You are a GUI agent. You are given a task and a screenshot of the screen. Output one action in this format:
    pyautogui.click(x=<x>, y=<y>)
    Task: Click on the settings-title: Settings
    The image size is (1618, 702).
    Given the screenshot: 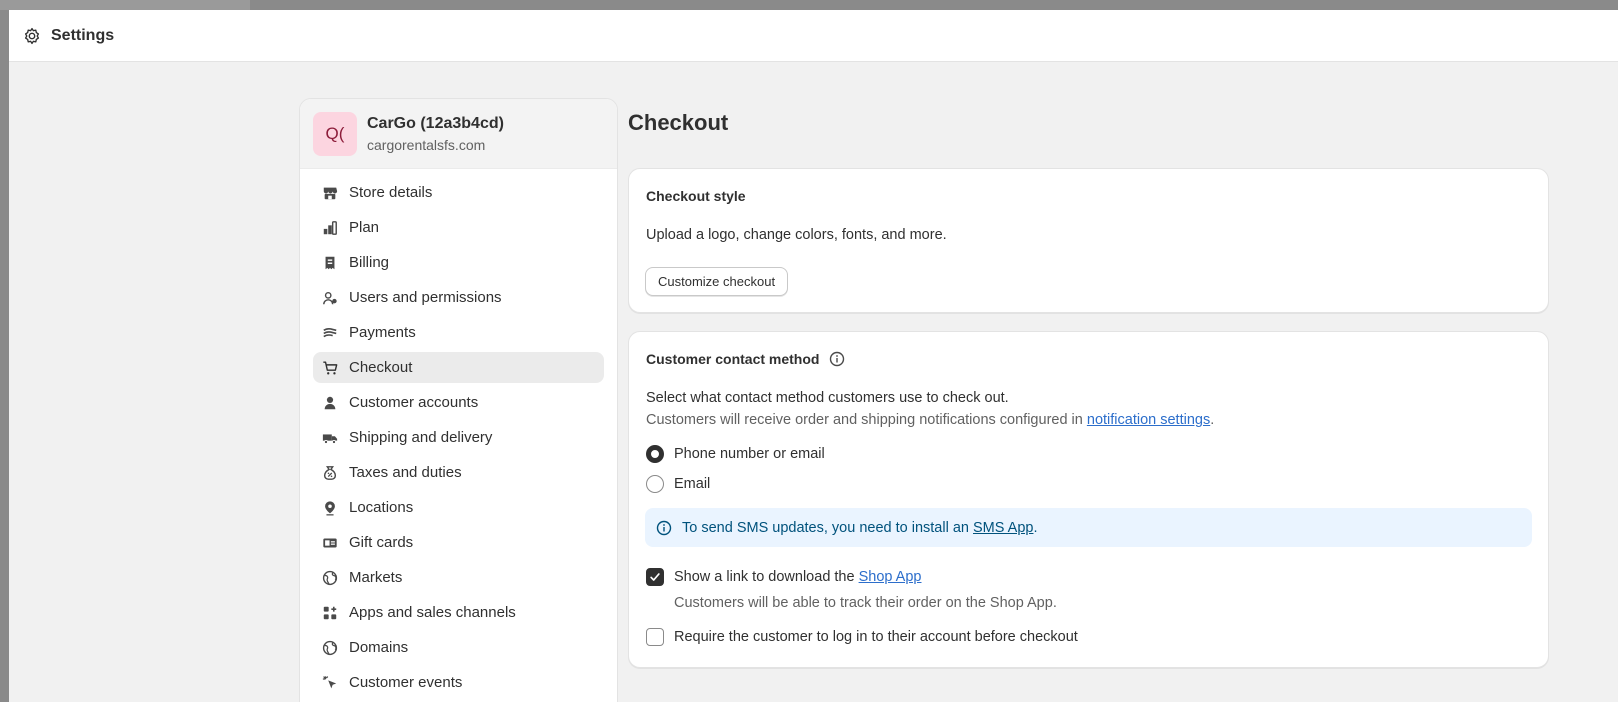 What is the action you would take?
    pyautogui.click(x=83, y=35)
    